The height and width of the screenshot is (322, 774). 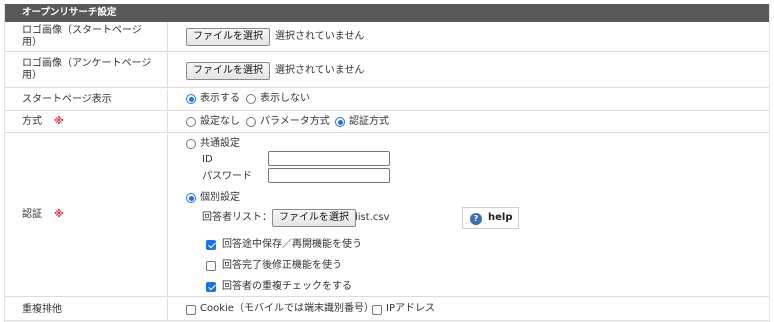 I want to click on radio-auth-common-label: 共通設定, so click(x=220, y=143).